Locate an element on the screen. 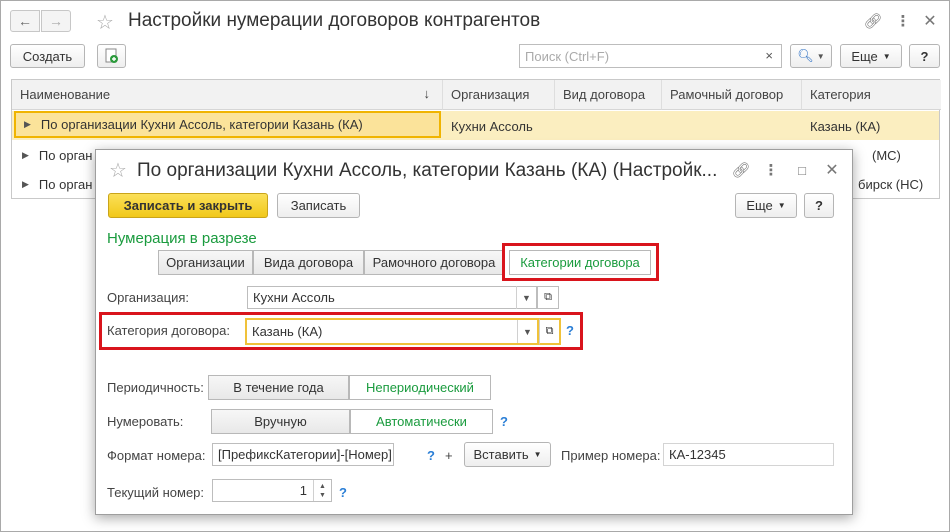  search-button: 🔍︎ ▼ is located at coordinates (811, 56).